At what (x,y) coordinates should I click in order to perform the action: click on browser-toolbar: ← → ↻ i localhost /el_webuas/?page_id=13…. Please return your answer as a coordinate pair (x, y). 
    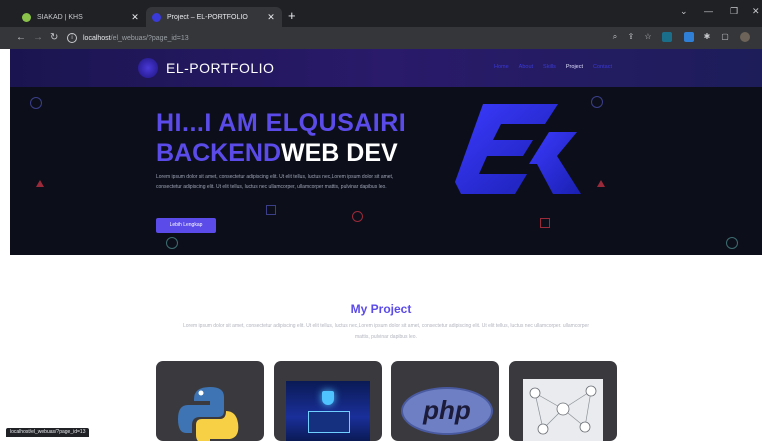
    Looking at the image, I should click on (381, 38).